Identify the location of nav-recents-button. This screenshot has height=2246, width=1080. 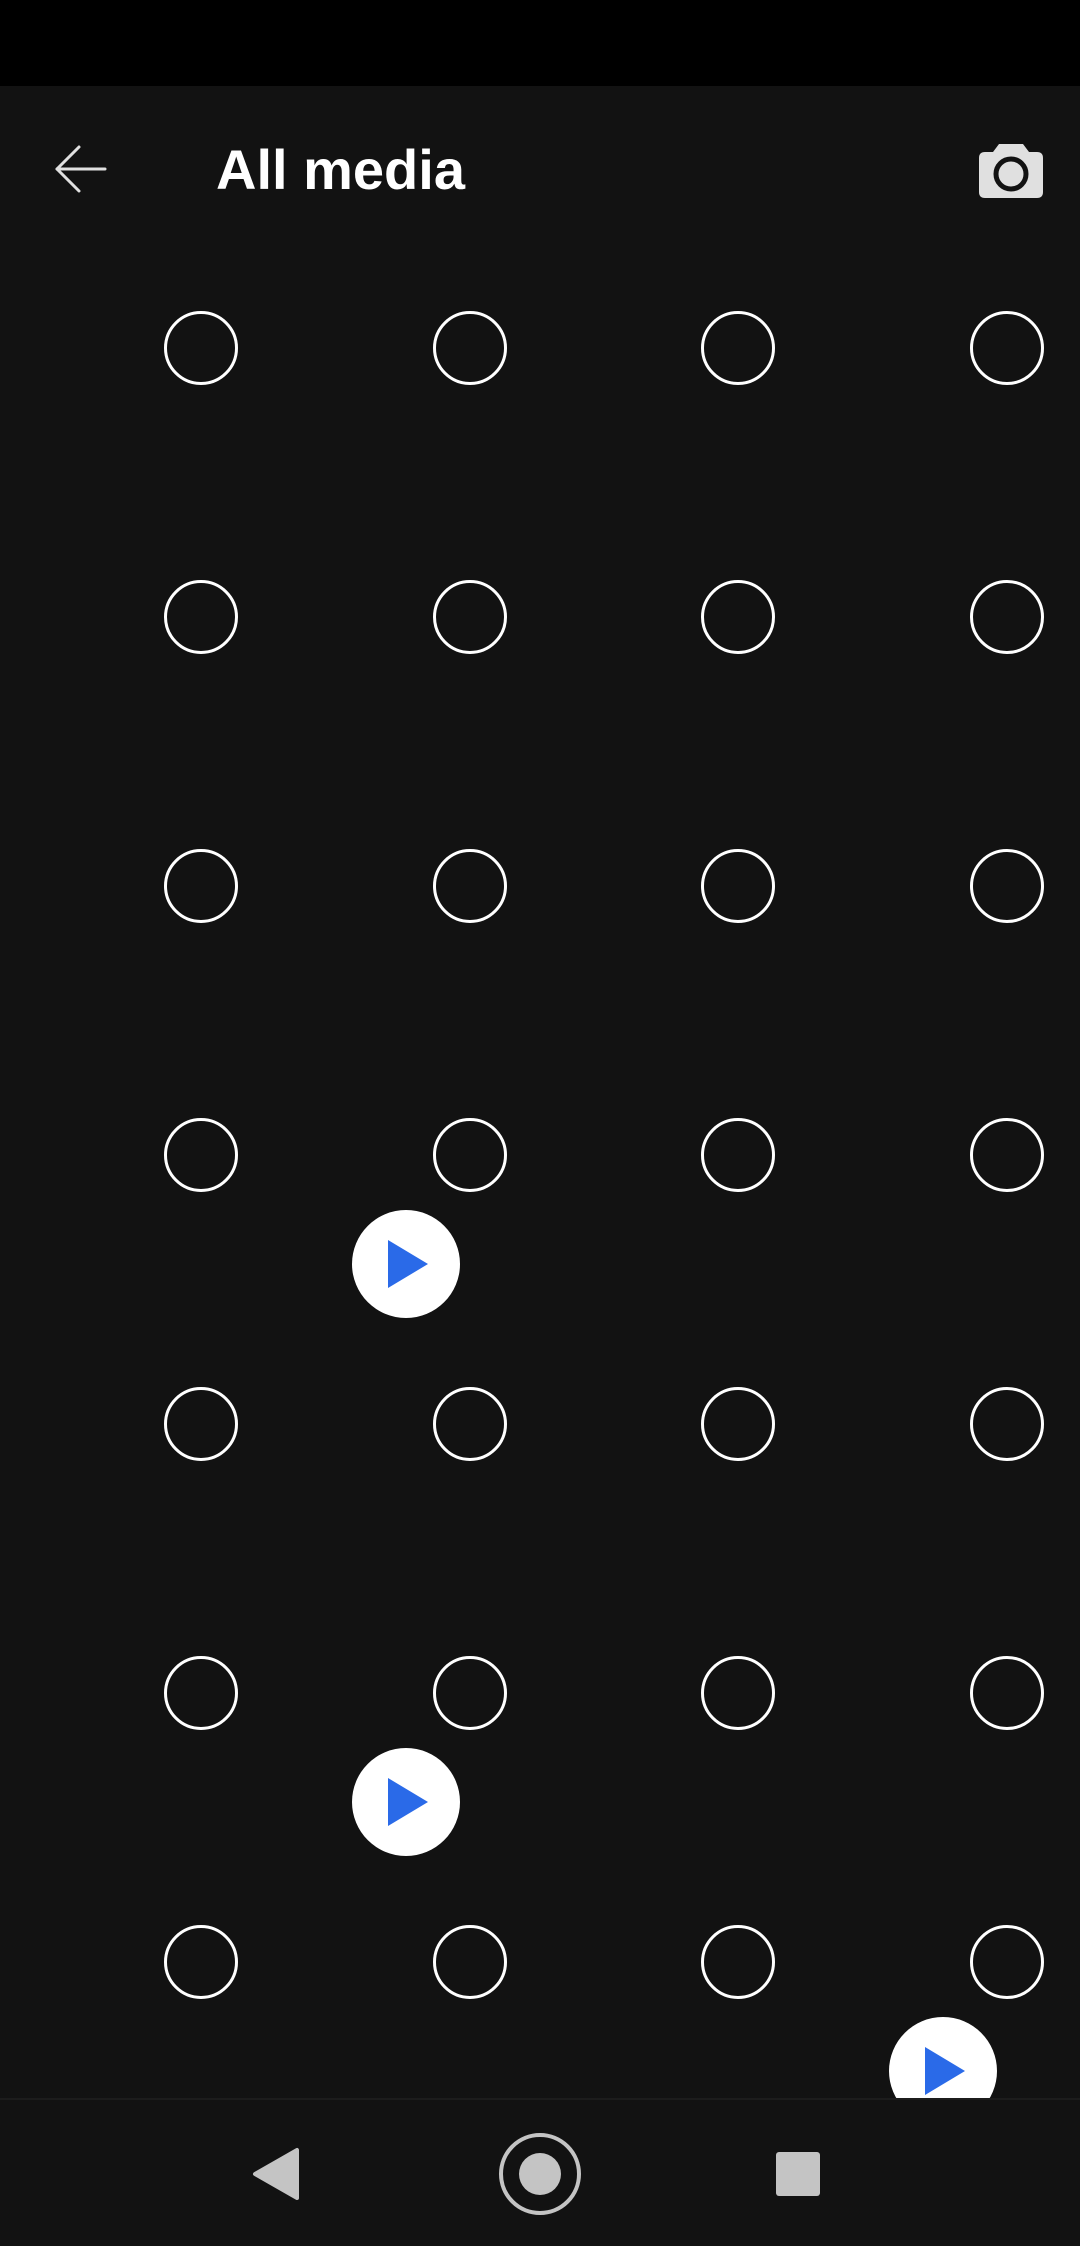
(798, 2174).